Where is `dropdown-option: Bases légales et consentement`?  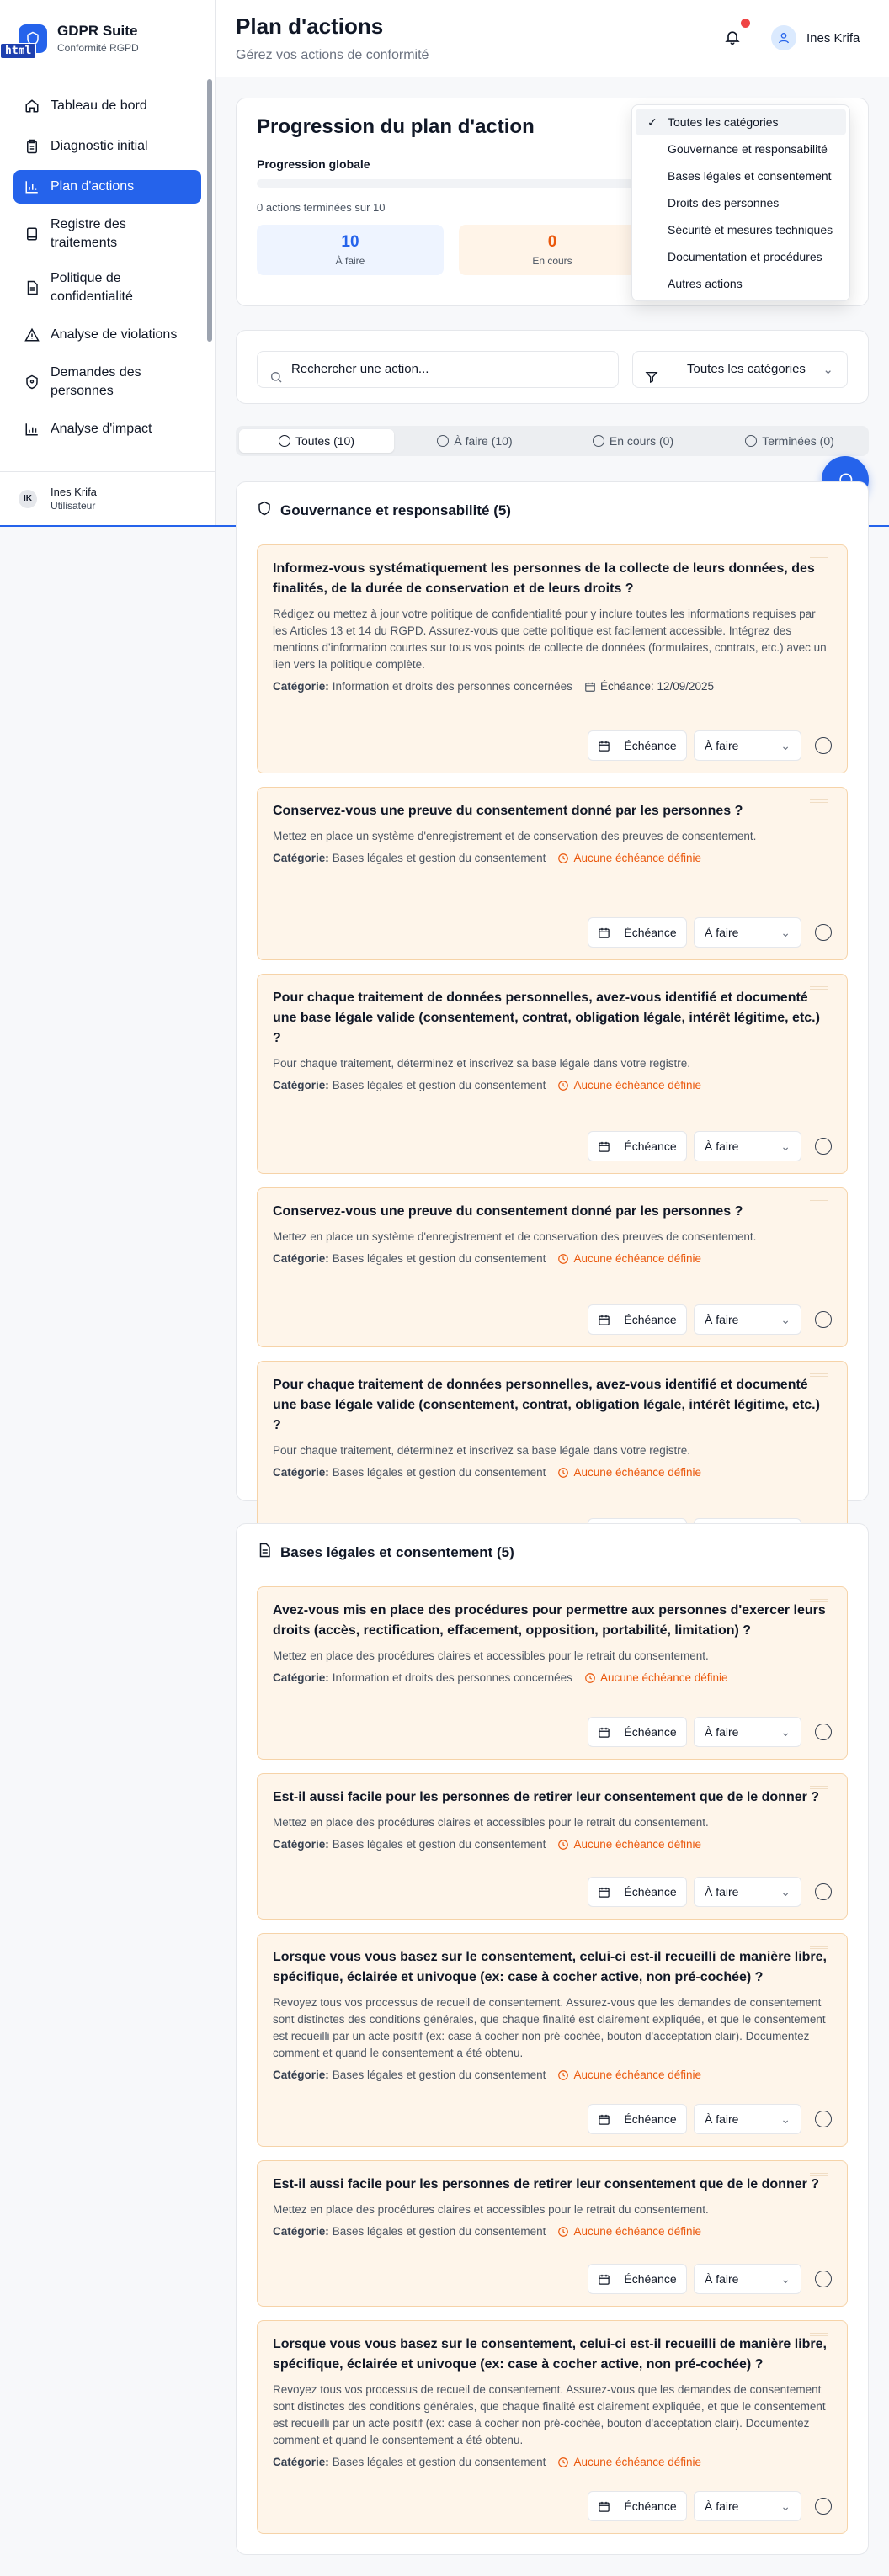 dropdown-option: Bases légales et consentement is located at coordinates (741, 175).